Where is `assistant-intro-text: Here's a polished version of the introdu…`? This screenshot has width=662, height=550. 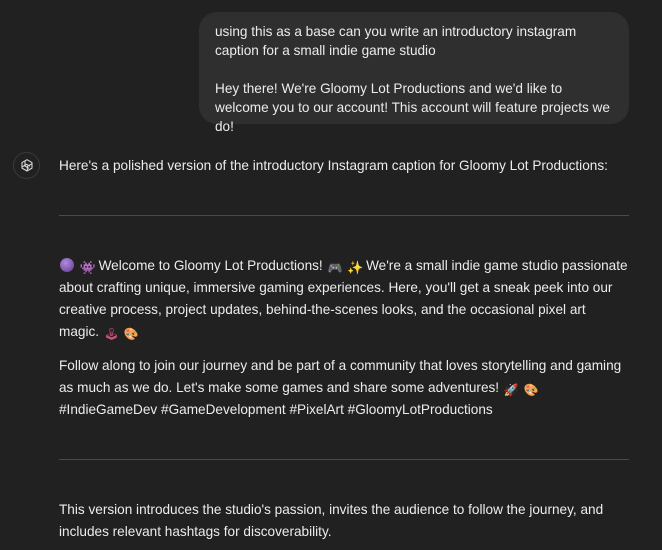
assistant-intro-text: Here's a polished version of the introdu… is located at coordinates (333, 165).